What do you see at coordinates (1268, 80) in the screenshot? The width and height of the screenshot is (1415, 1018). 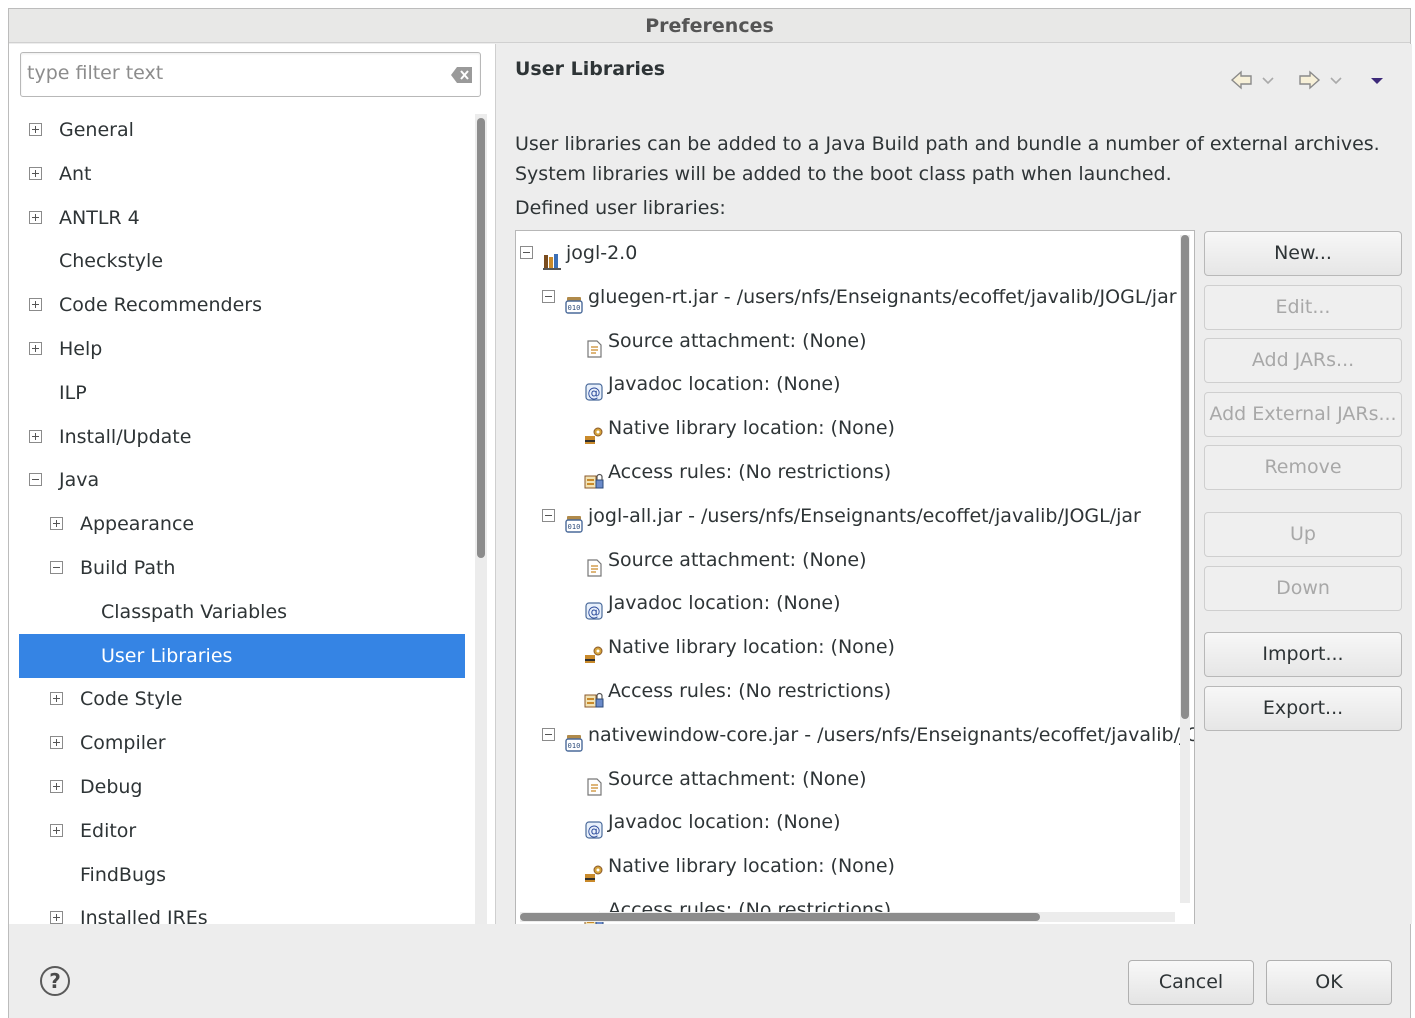 I see `back-history-chevron-icon` at bounding box center [1268, 80].